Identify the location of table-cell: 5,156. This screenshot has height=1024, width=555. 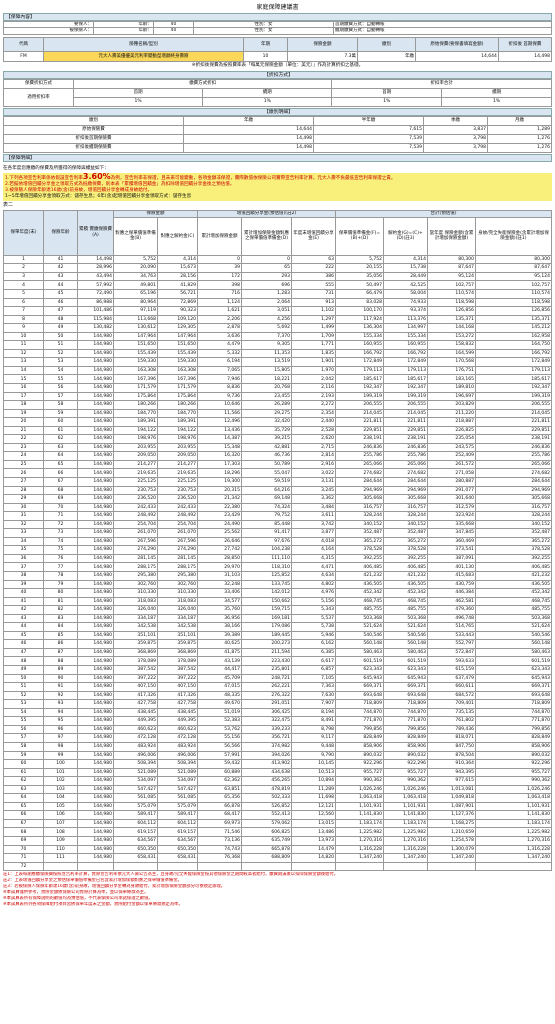
(313, 601).